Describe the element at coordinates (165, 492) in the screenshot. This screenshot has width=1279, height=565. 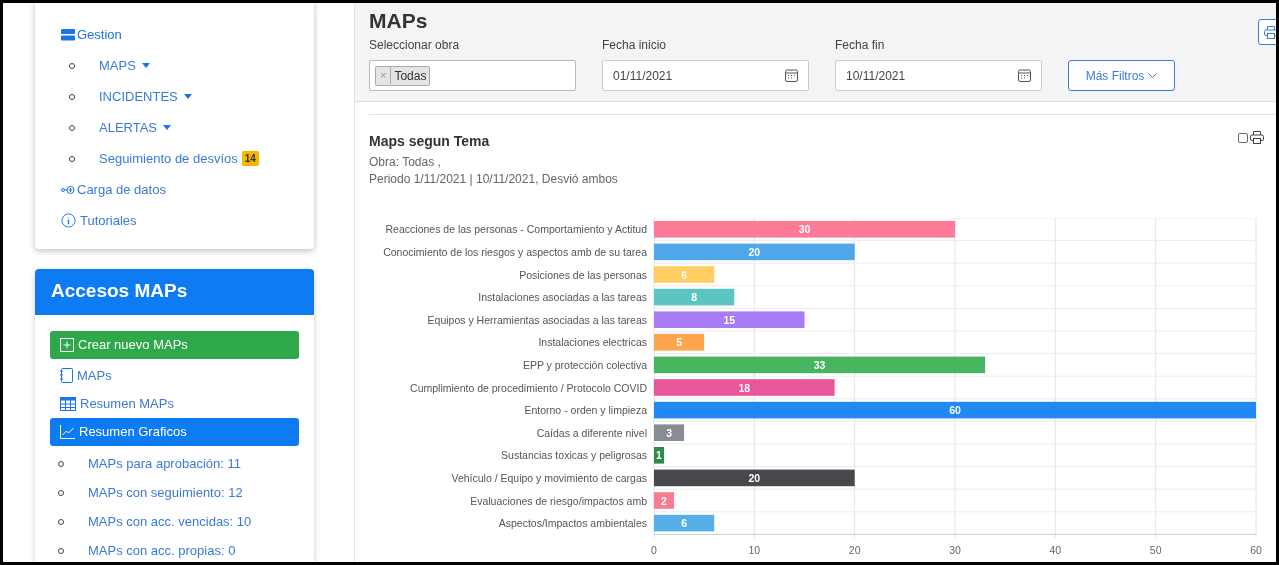
I see `stat-link: MAPs con seguimiento: 12` at that location.